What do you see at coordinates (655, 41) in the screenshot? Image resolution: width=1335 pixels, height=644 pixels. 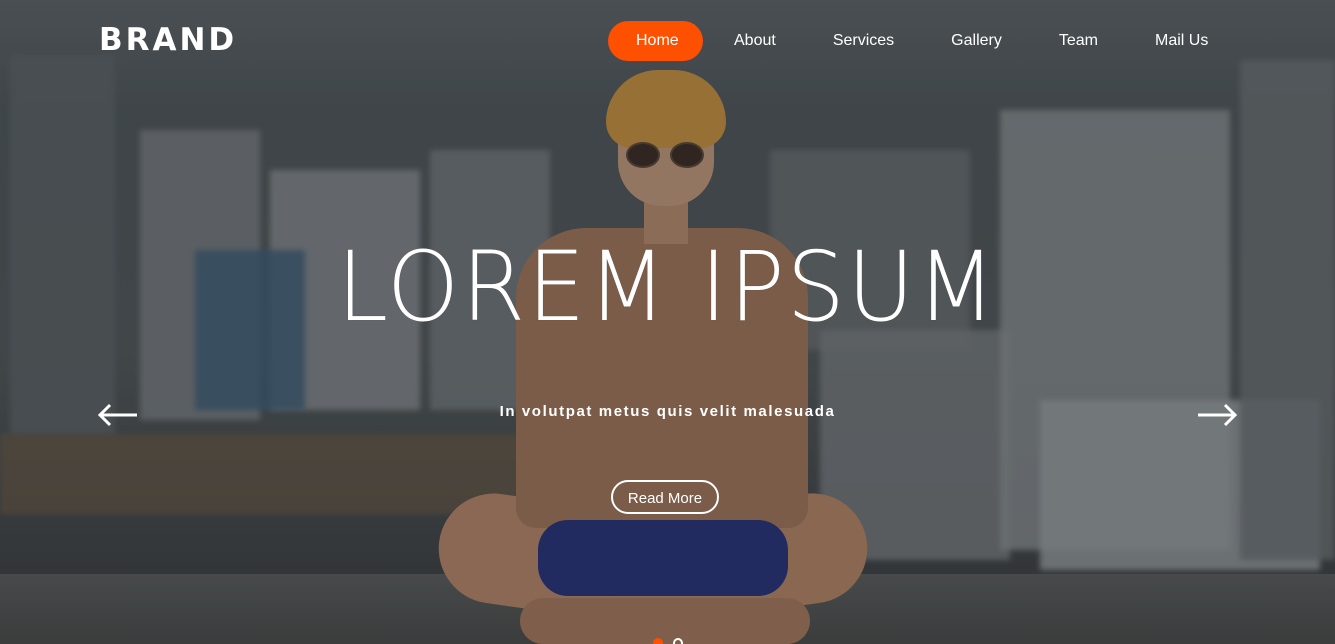 I see `nav-item-home: Home` at bounding box center [655, 41].